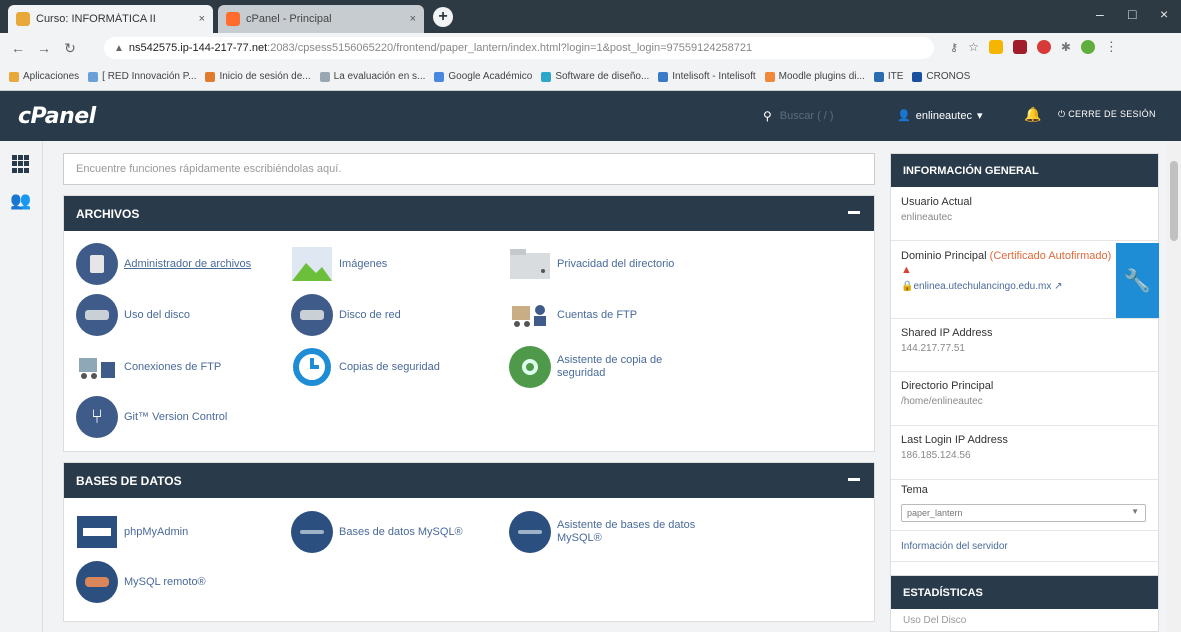 The height and width of the screenshot is (632, 1181). What do you see at coordinates (97, 315) in the screenshot?
I see `disk-usage-icon` at bounding box center [97, 315].